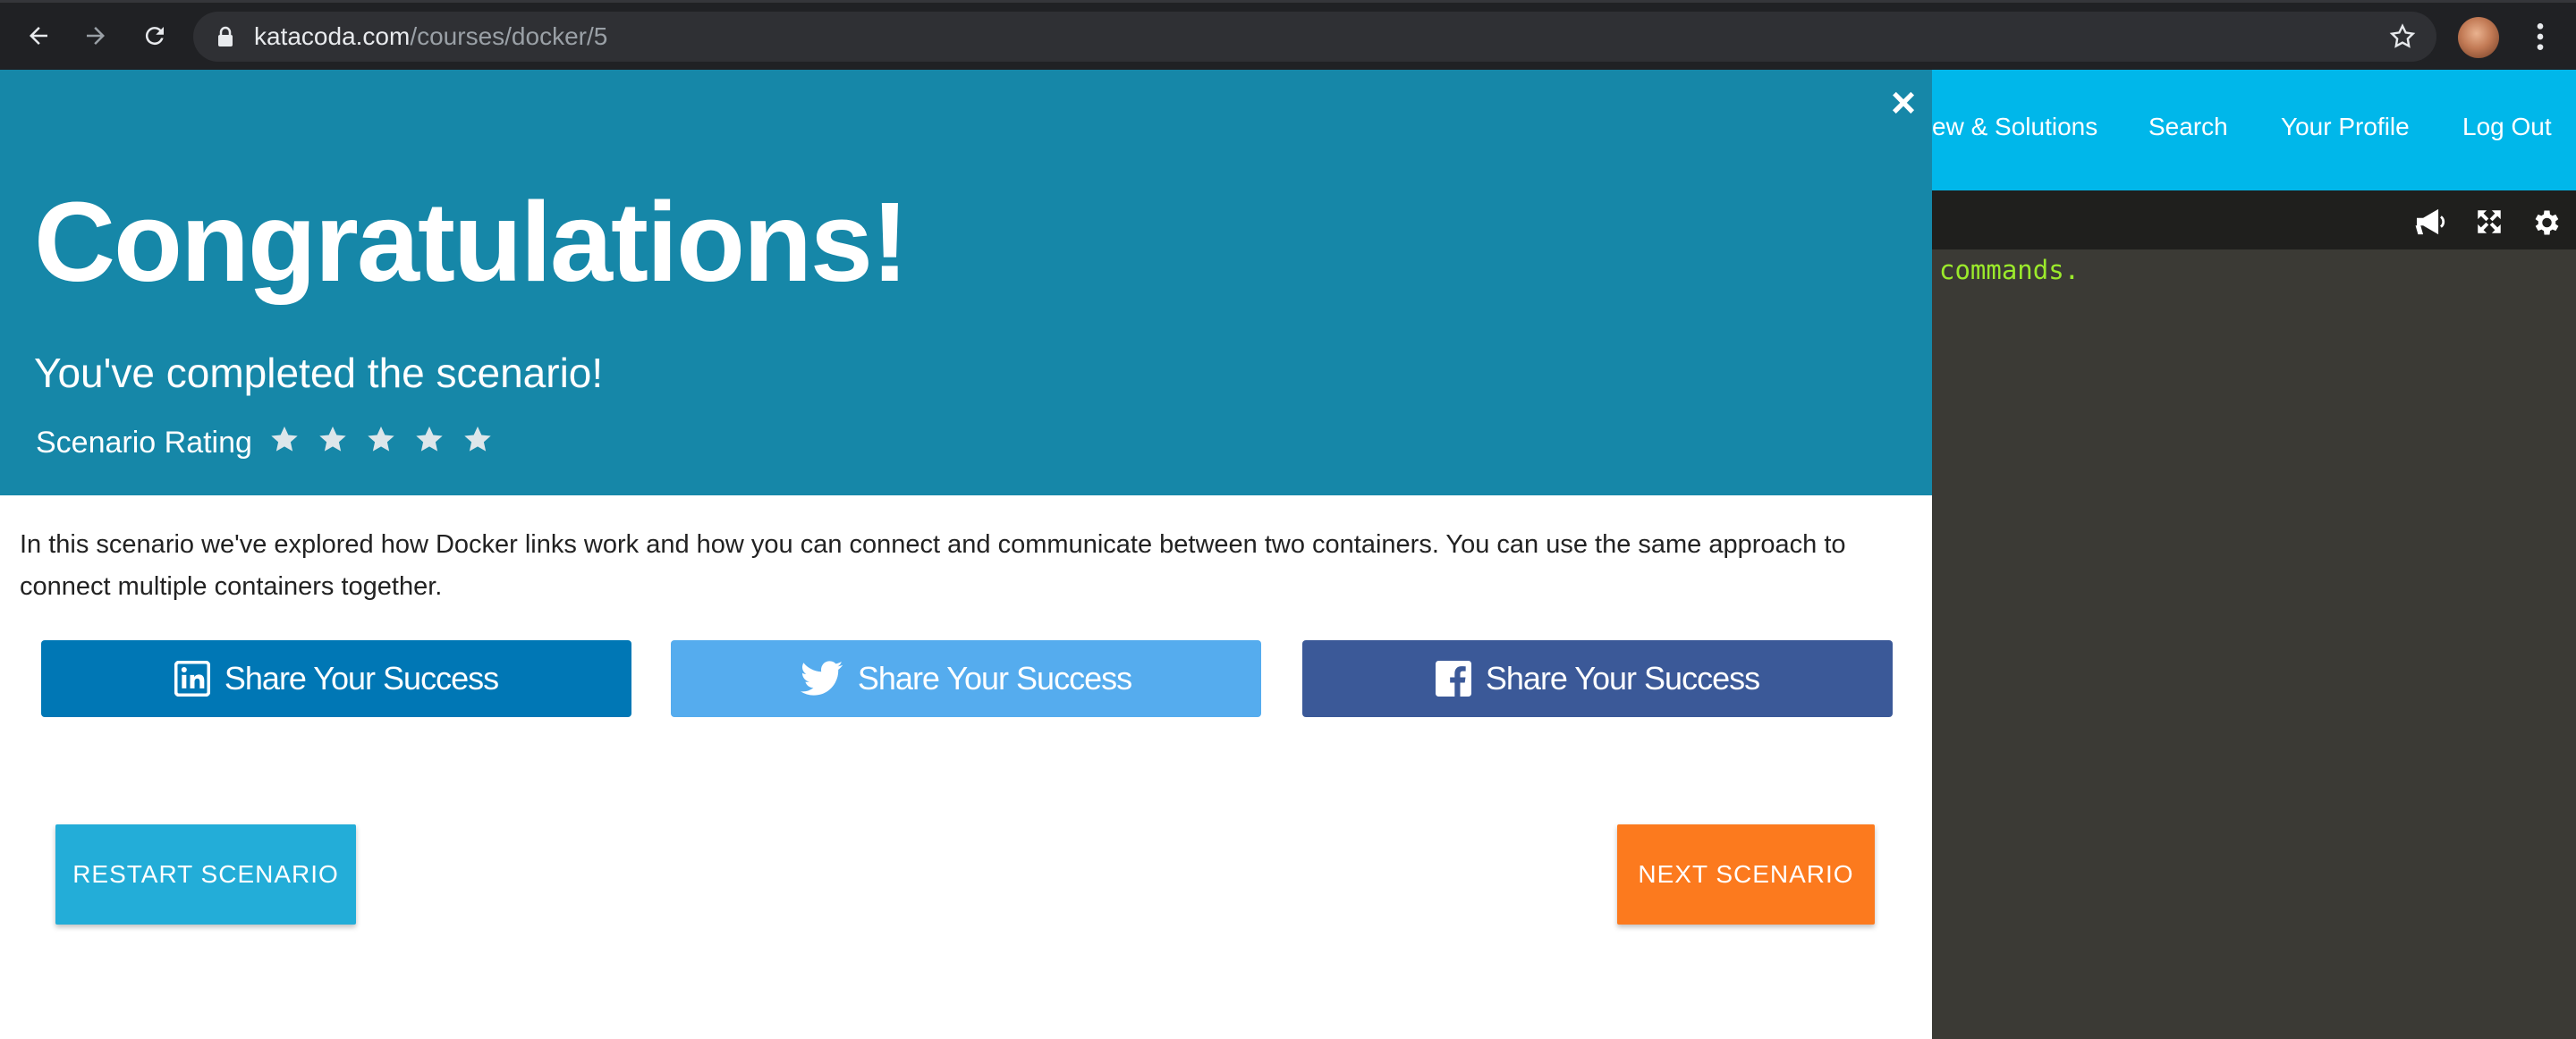  What do you see at coordinates (2432, 222) in the screenshot?
I see `megaphone-icon` at bounding box center [2432, 222].